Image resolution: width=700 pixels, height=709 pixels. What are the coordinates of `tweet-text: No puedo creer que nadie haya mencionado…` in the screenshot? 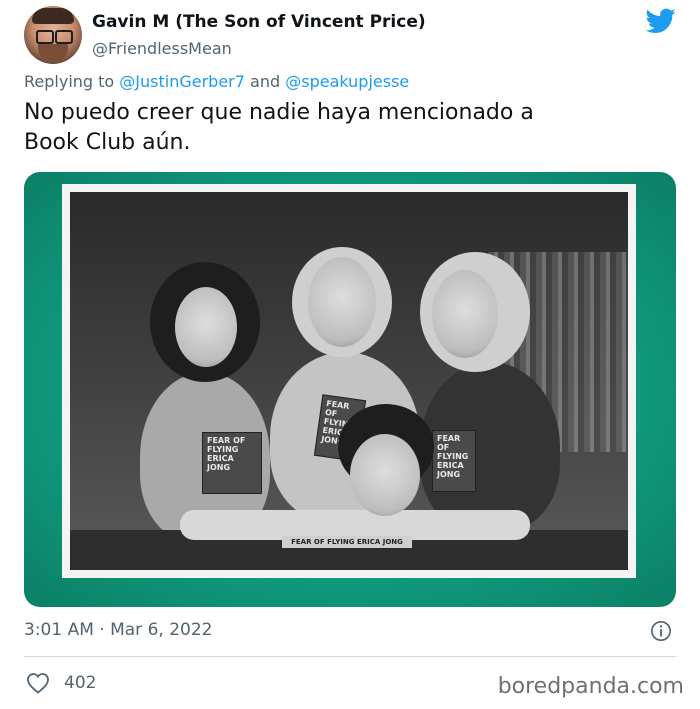 It's located at (344, 128).